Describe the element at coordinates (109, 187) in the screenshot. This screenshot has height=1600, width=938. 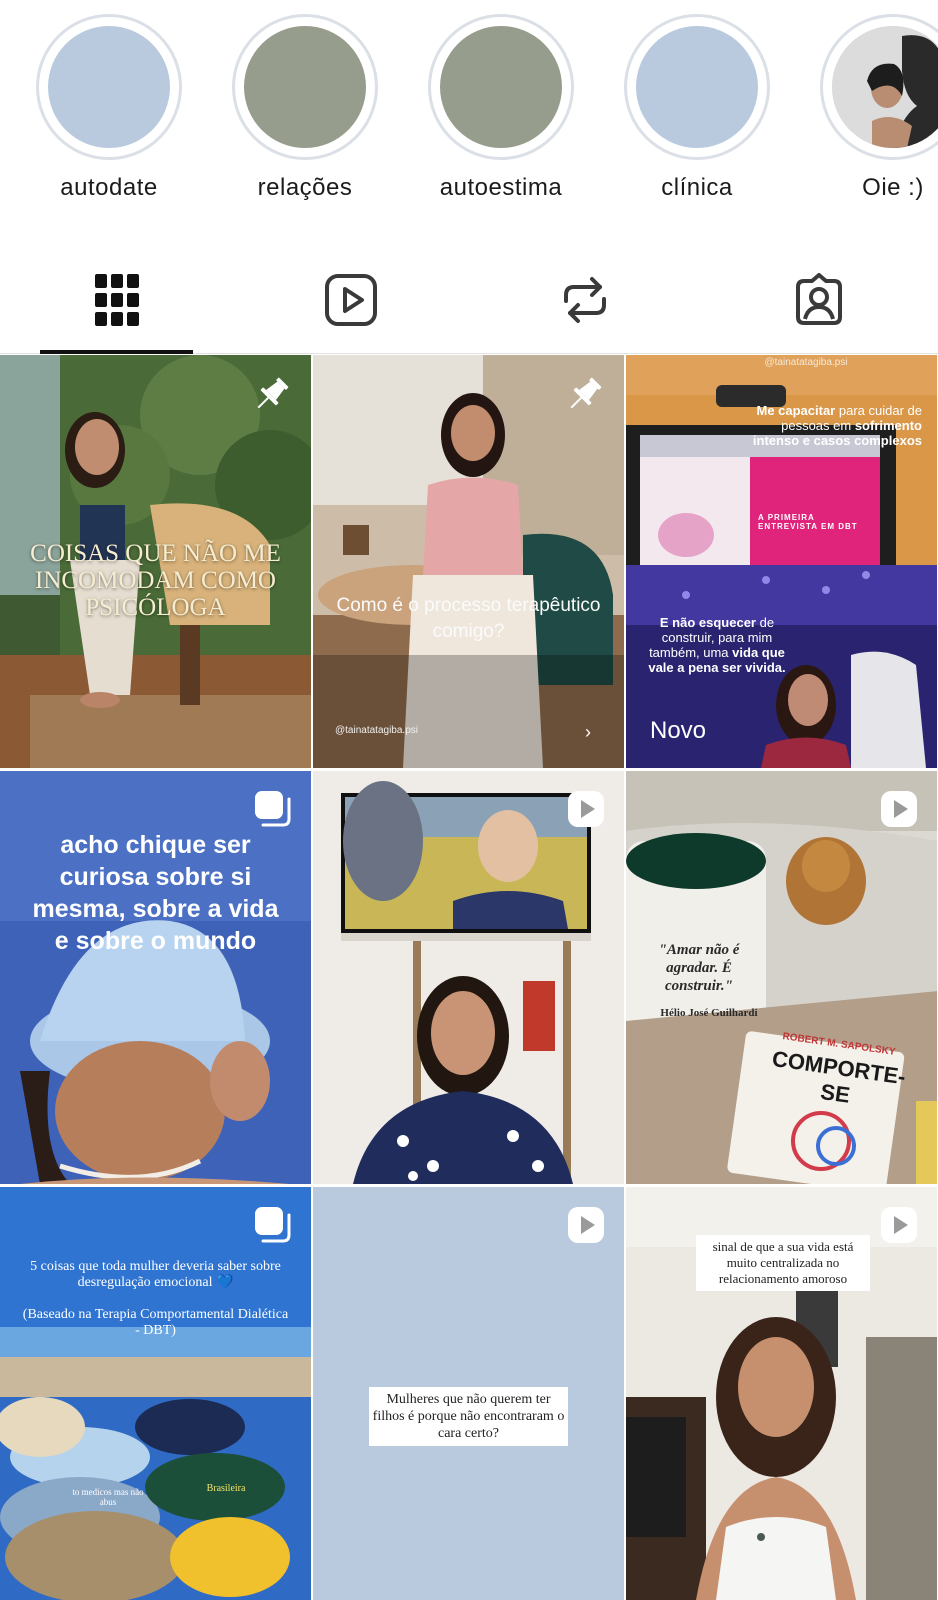
I see `highlight-label: autodate` at that location.